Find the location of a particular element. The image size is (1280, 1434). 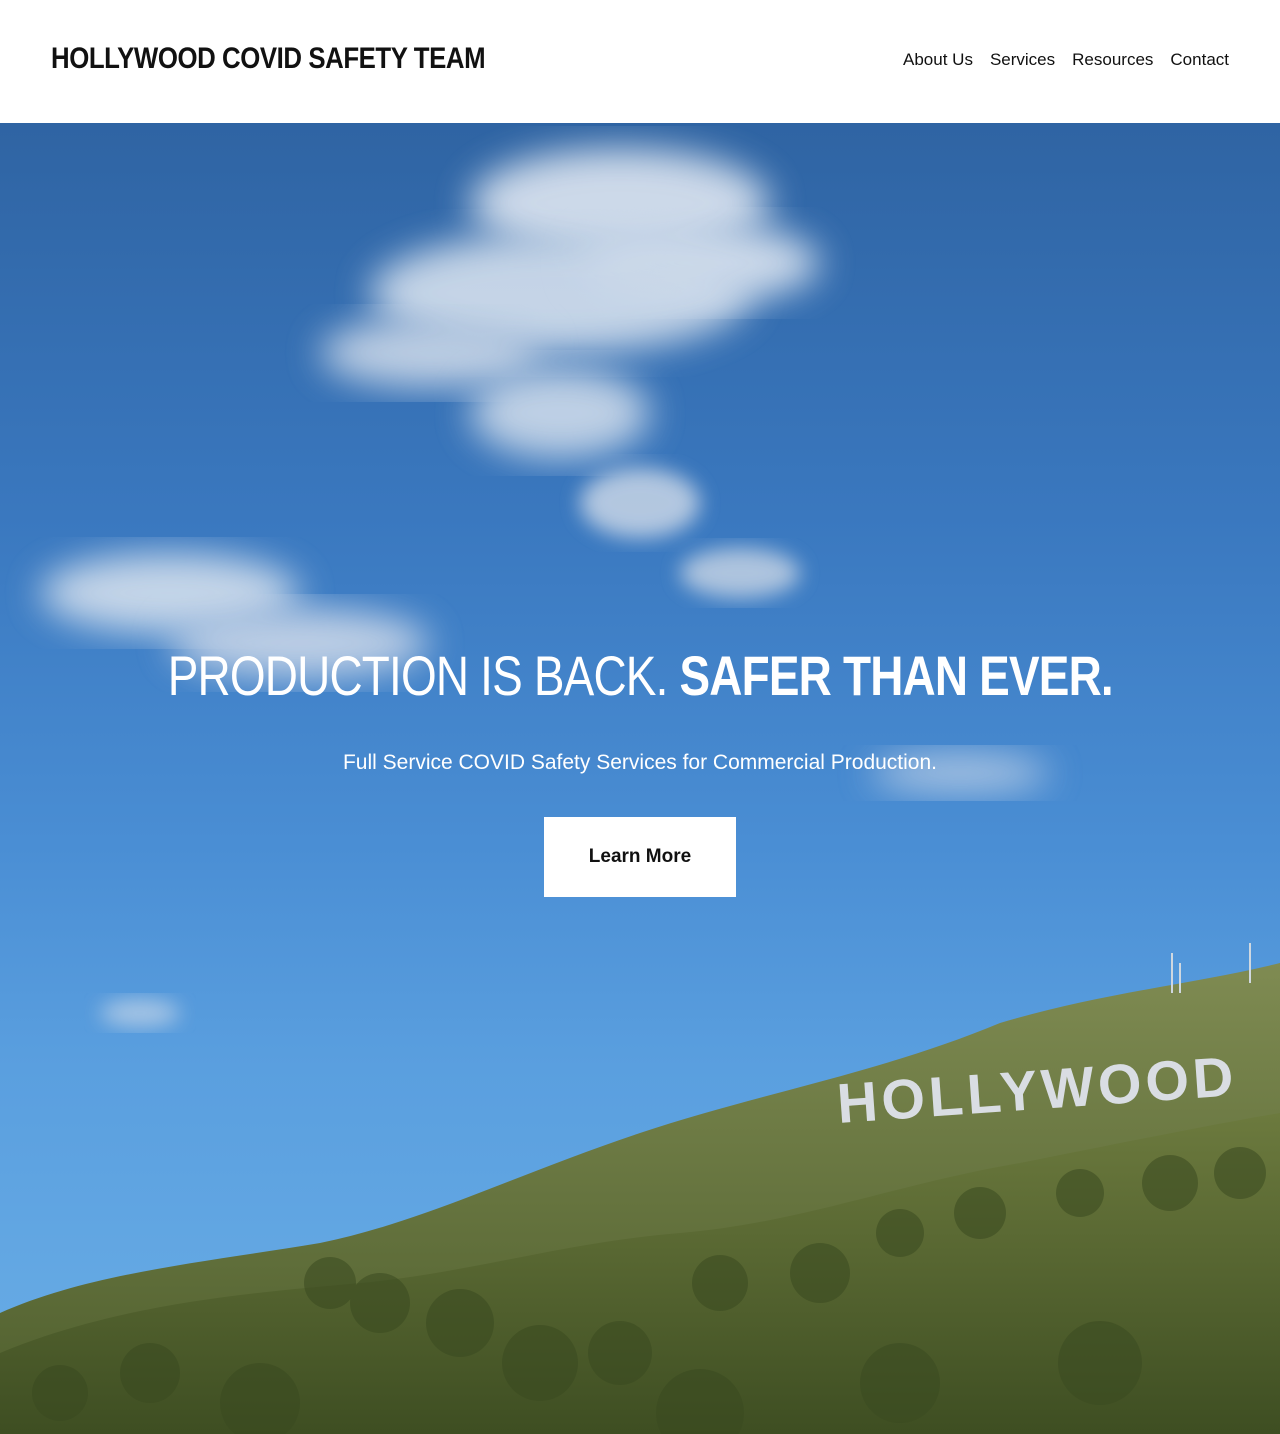

nav-services: Services is located at coordinates (1022, 60).